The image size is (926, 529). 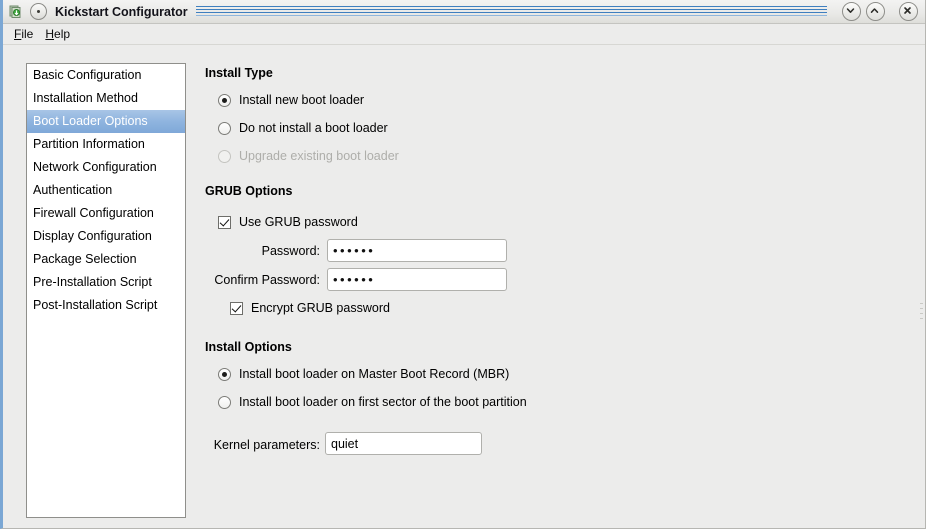 I want to click on sidebar-item-boot-loader-options: Boot Loader Options, so click(x=106, y=121).